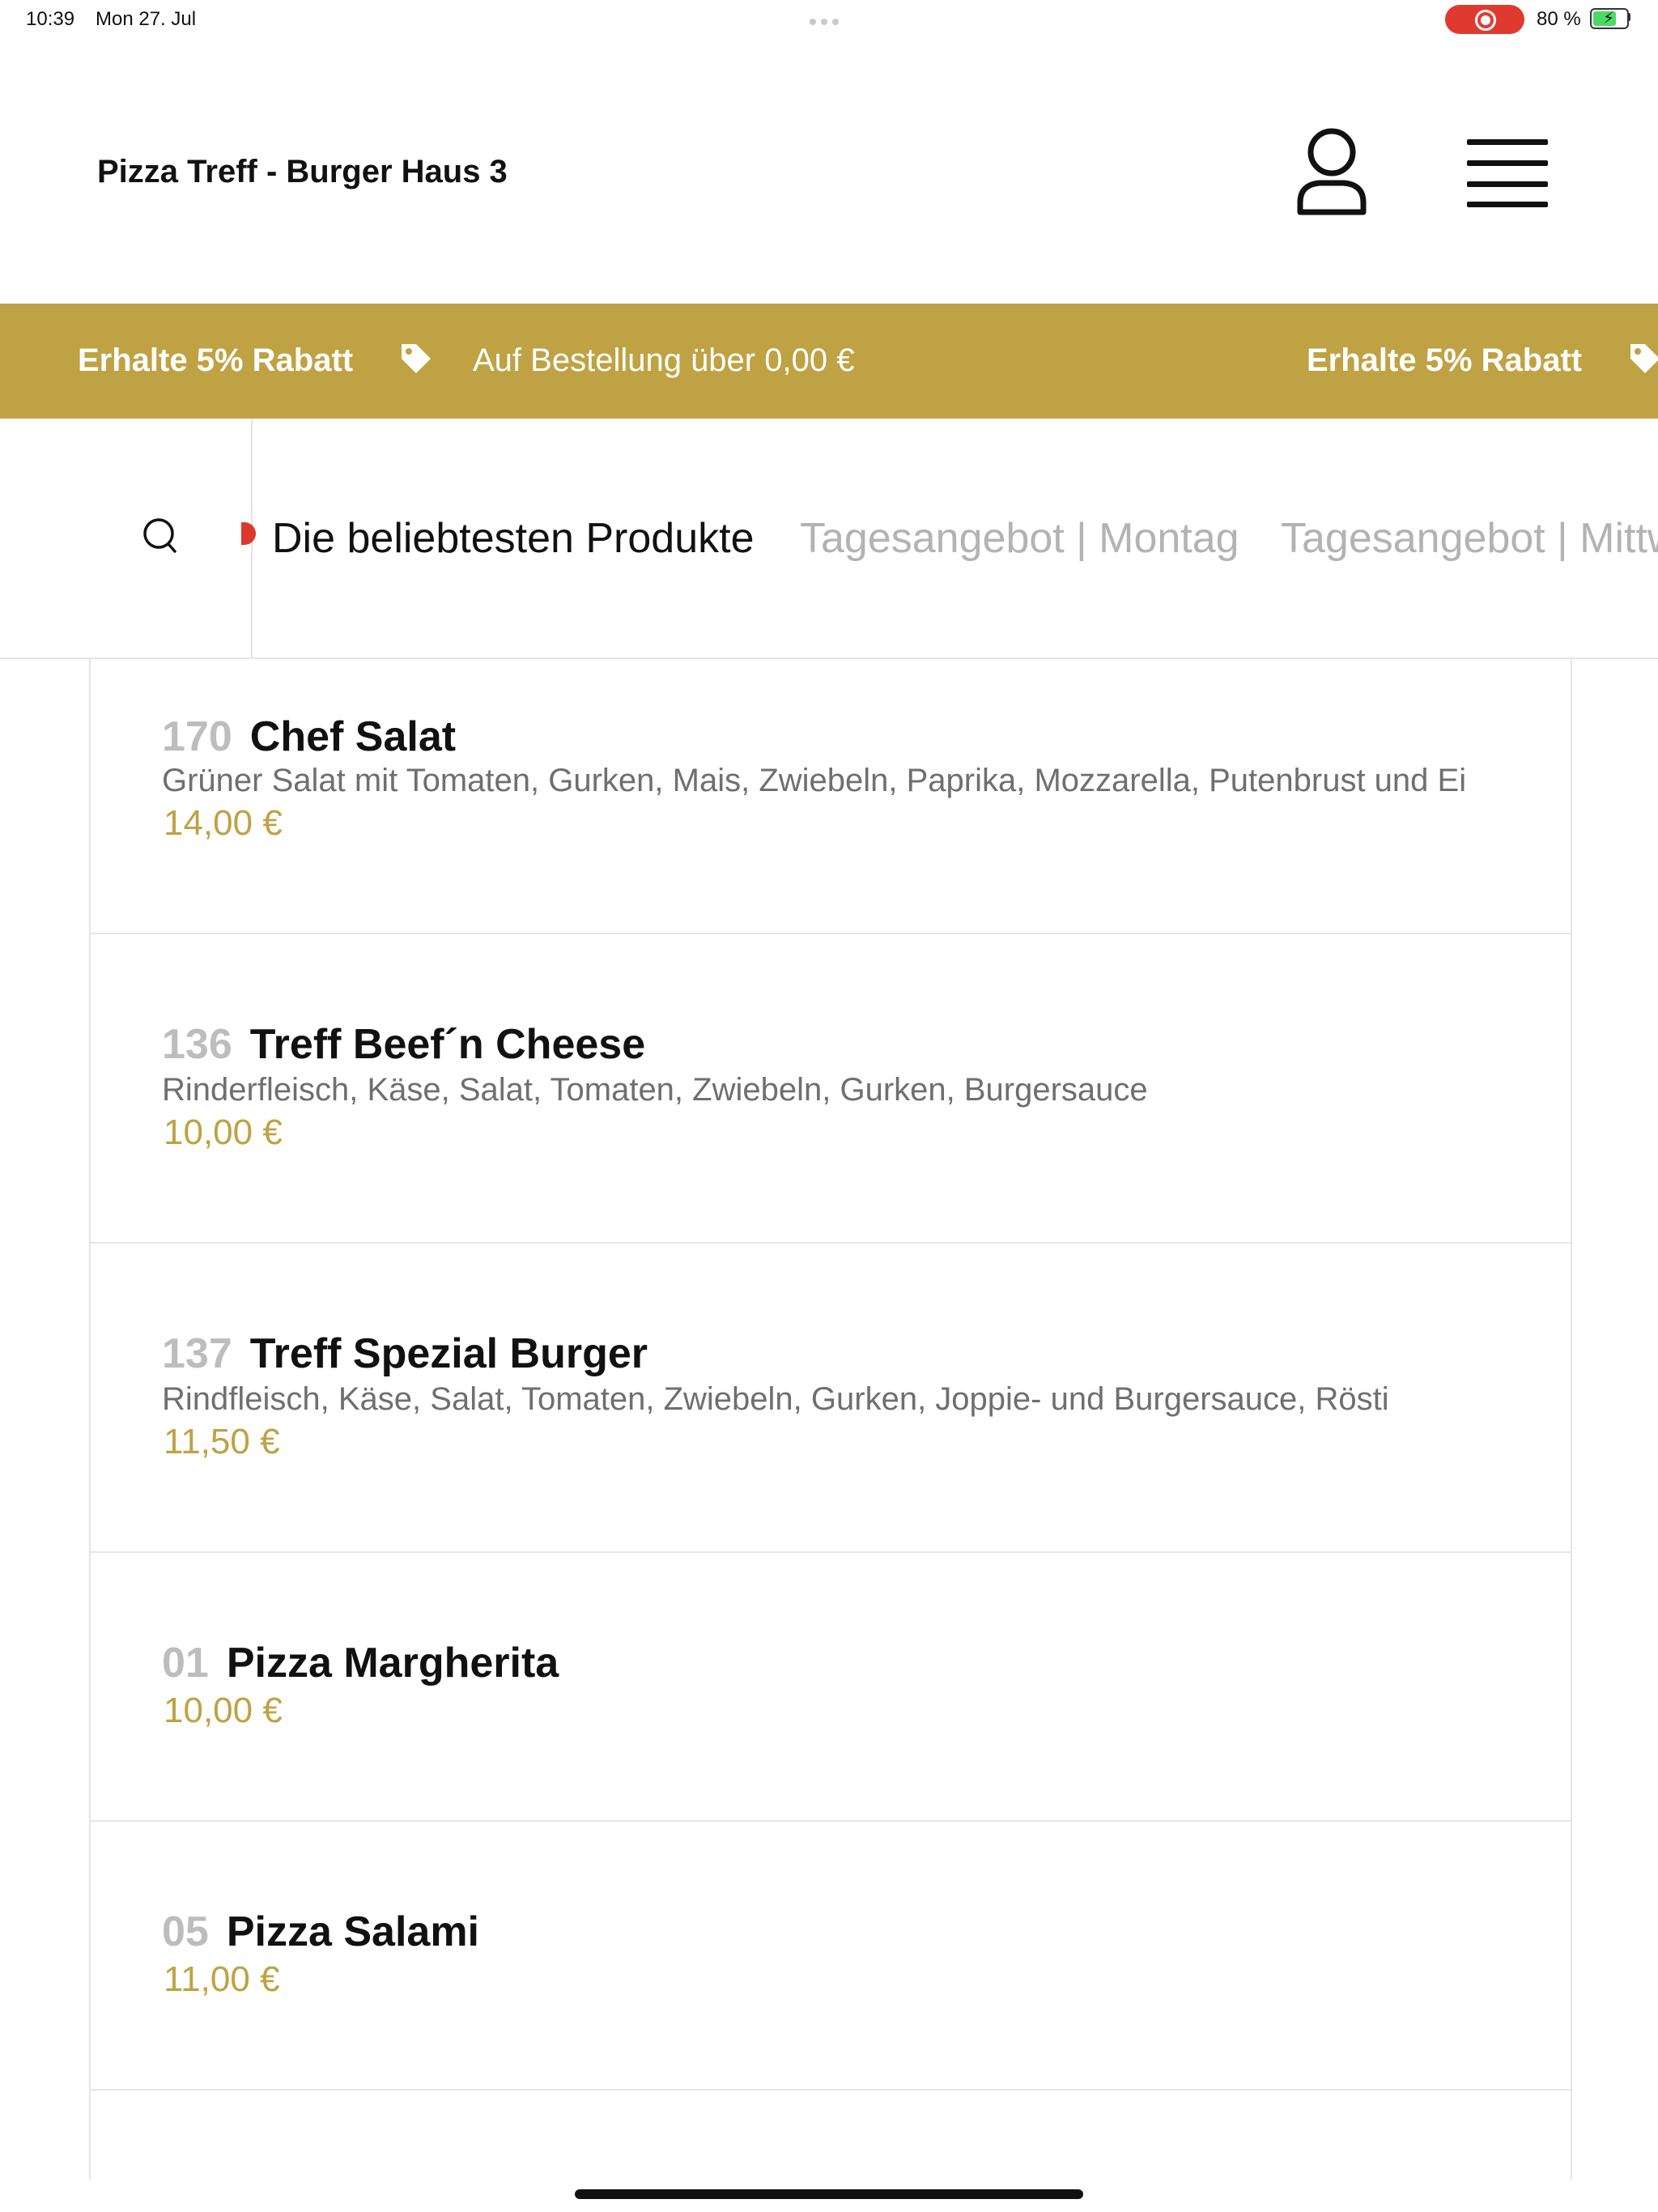 The width and height of the screenshot is (1658, 2212). I want to click on user-icon, so click(1331, 173).